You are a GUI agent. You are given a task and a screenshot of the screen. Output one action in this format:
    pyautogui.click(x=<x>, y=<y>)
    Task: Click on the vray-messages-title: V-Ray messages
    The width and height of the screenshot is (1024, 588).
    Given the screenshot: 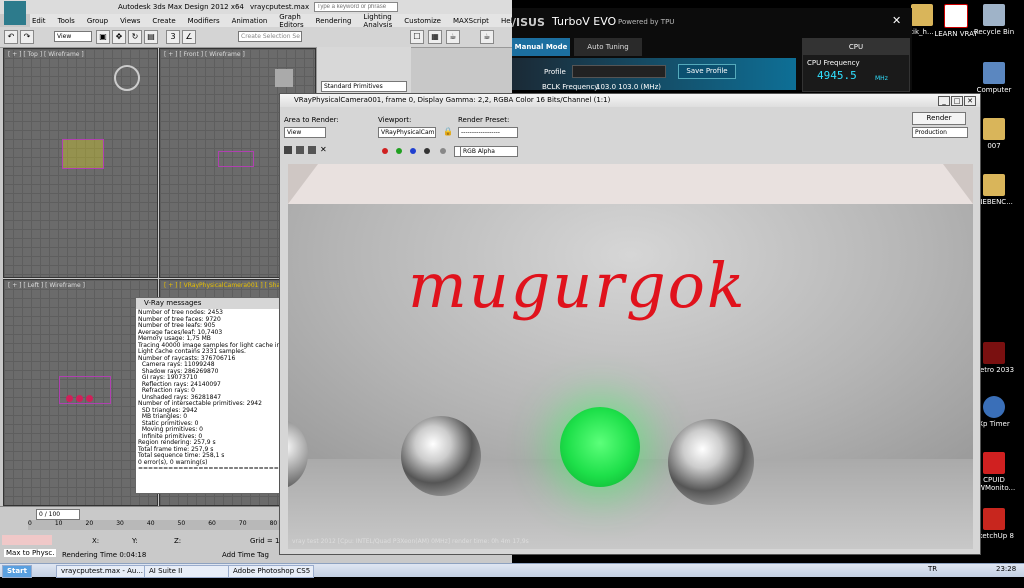 What is the action you would take?
    pyautogui.click(x=207, y=303)
    